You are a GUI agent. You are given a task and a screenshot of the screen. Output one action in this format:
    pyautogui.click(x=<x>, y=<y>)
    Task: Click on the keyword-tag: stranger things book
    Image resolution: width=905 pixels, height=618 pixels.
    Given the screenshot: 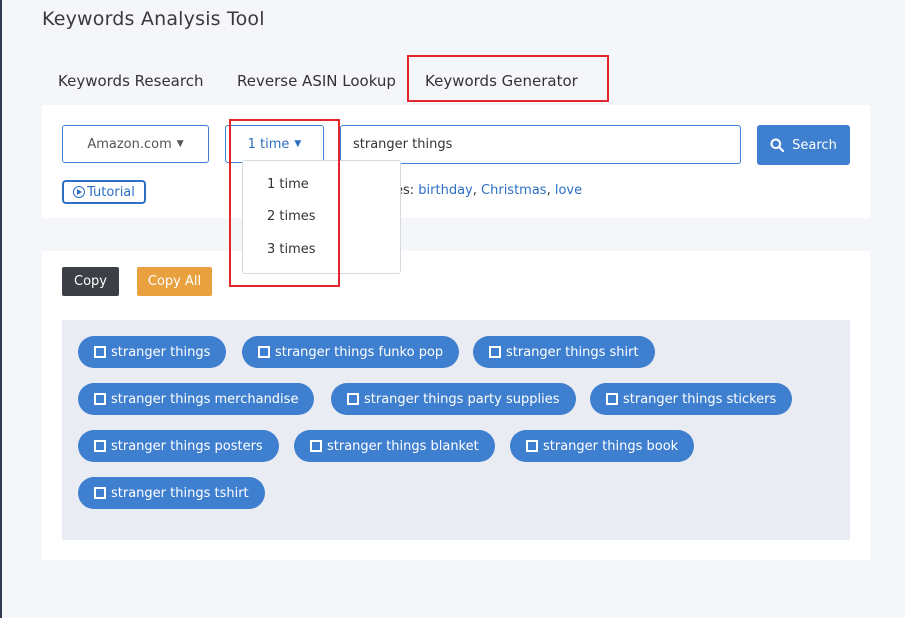 What is the action you would take?
    pyautogui.click(x=602, y=446)
    